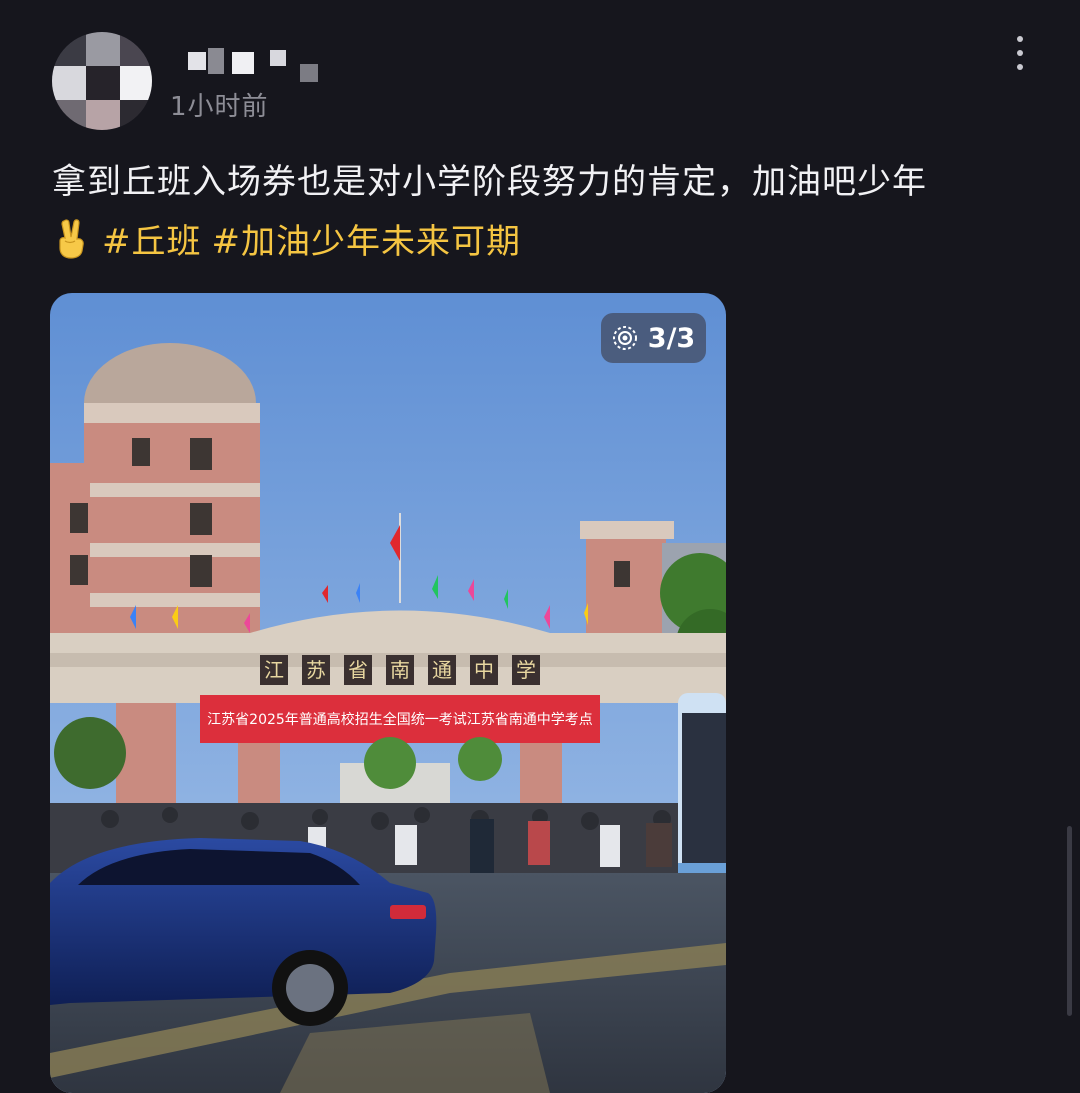  What do you see at coordinates (624, 338) in the screenshot?
I see `gallery-icon` at bounding box center [624, 338].